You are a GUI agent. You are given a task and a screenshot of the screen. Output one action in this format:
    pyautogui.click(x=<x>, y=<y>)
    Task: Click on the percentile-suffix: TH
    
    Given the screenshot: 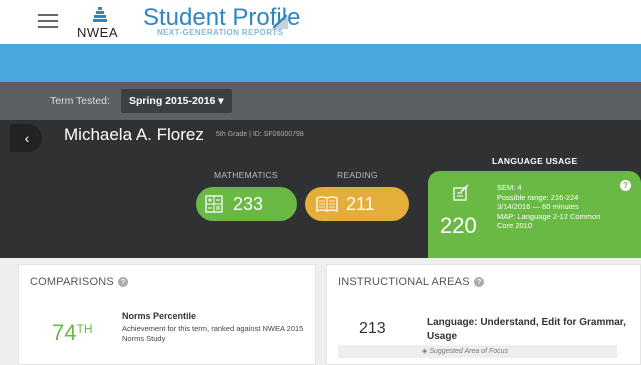 What is the action you would take?
    pyautogui.click(x=84, y=329)
    